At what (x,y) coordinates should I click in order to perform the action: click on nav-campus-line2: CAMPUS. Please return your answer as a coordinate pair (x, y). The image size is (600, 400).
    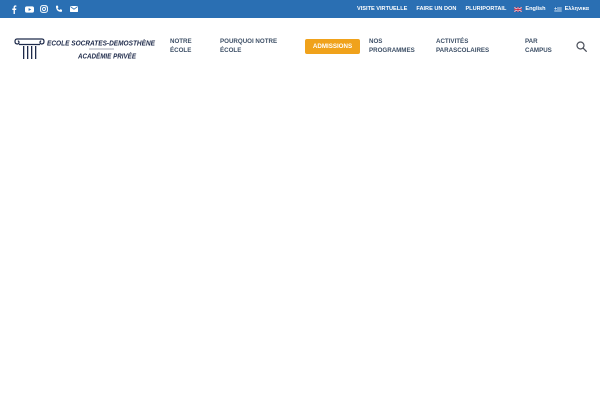
    Looking at the image, I should click on (538, 50).